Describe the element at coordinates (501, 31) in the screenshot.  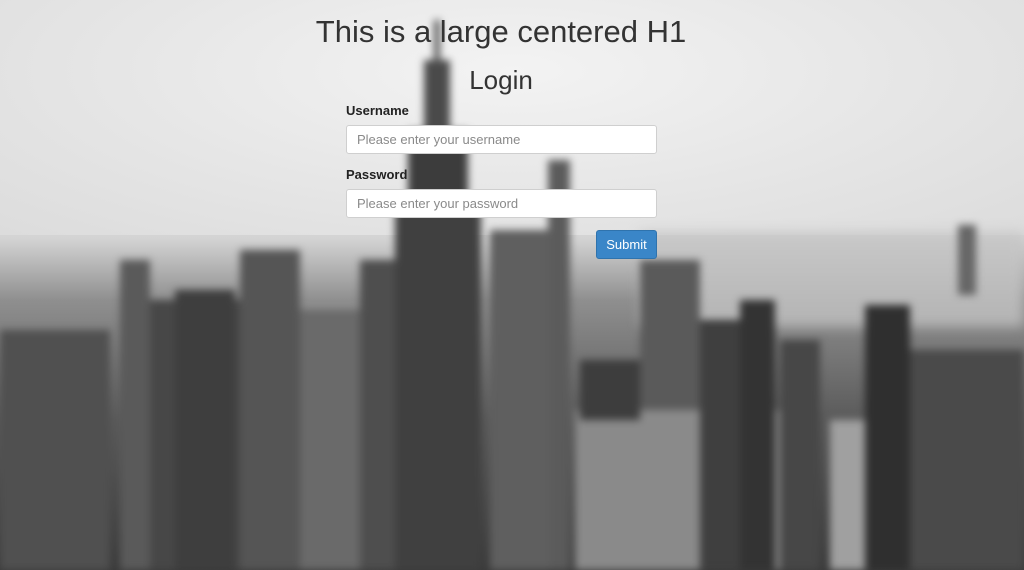
I see `page-title: This is a large centered H1` at that location.